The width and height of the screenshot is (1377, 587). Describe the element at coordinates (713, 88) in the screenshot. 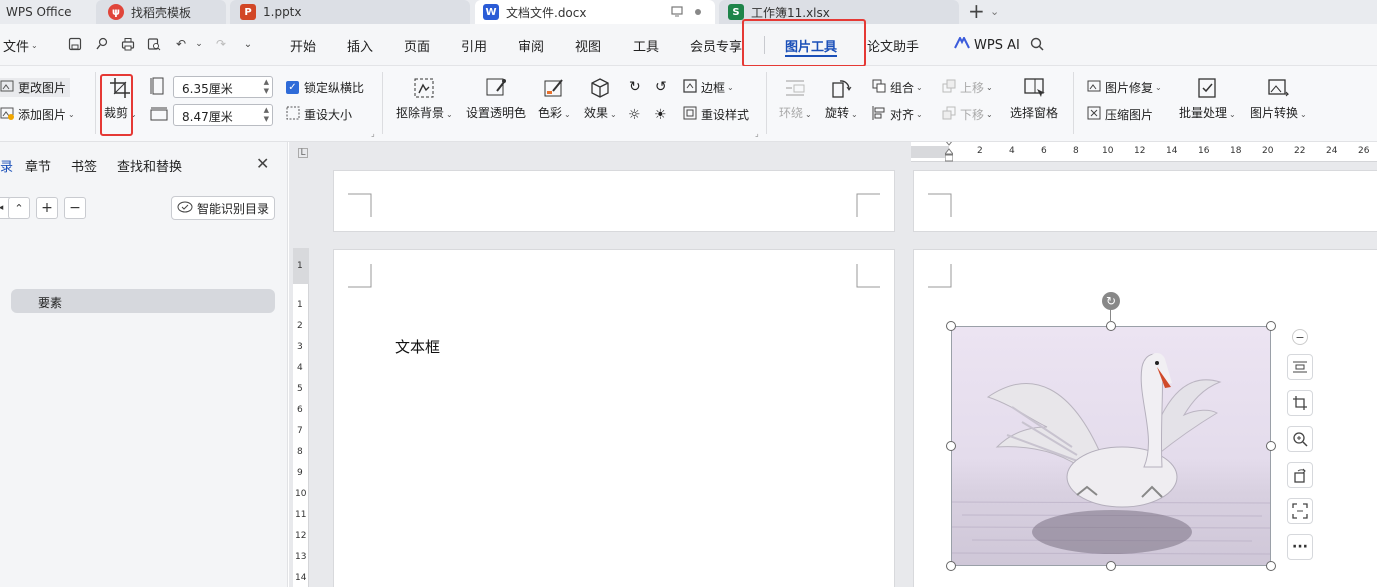

I see `border-label: 边框` at that location.